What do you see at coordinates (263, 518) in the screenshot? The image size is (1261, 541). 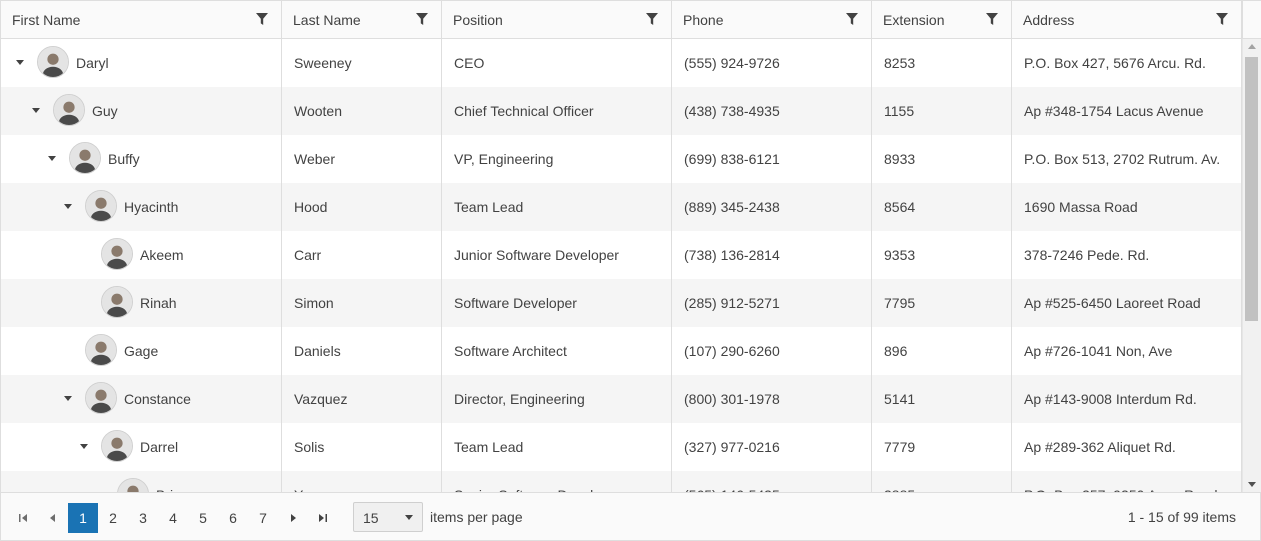 I see `page-number-button: 7` at bounding box center [263, 518].